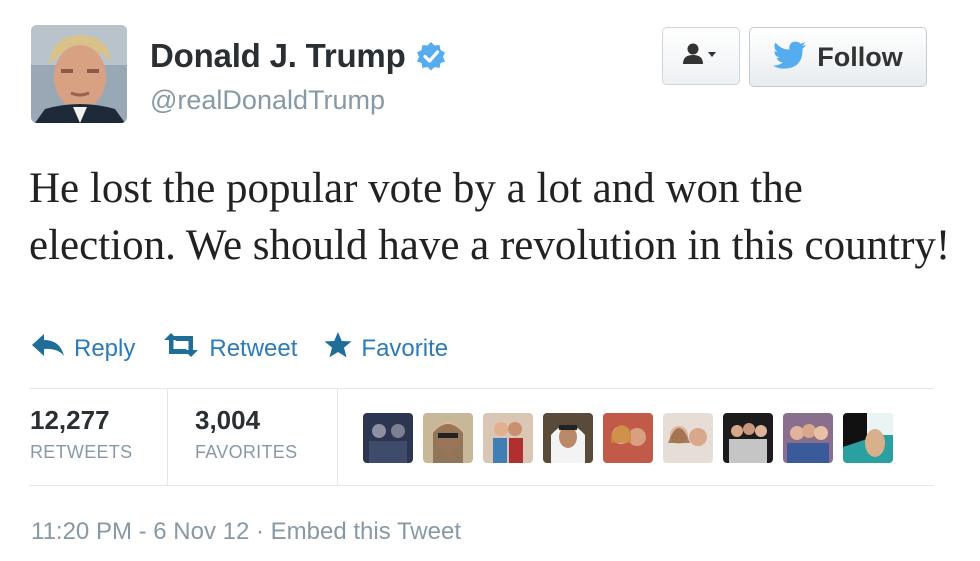  What do you see at coordinates (431, 56) in the screenshot?
I see `verified-badge-icon` at bounding box center [431, 56].